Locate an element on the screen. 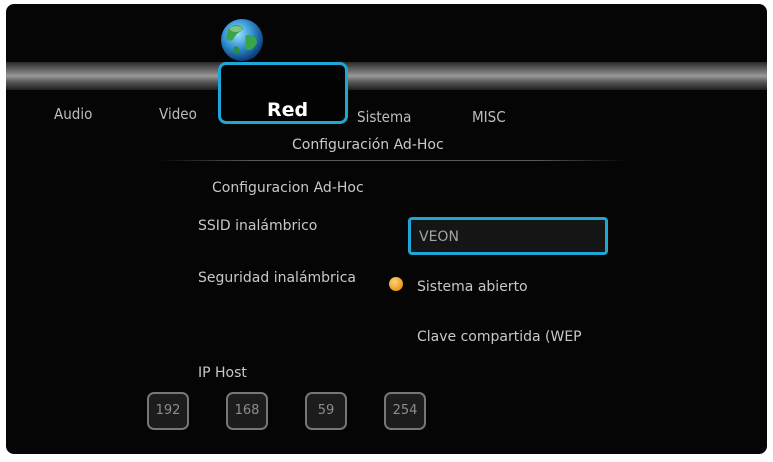 This screenshot has height=462, width=773. tab-red: Red is located at coordinates (283, 93).